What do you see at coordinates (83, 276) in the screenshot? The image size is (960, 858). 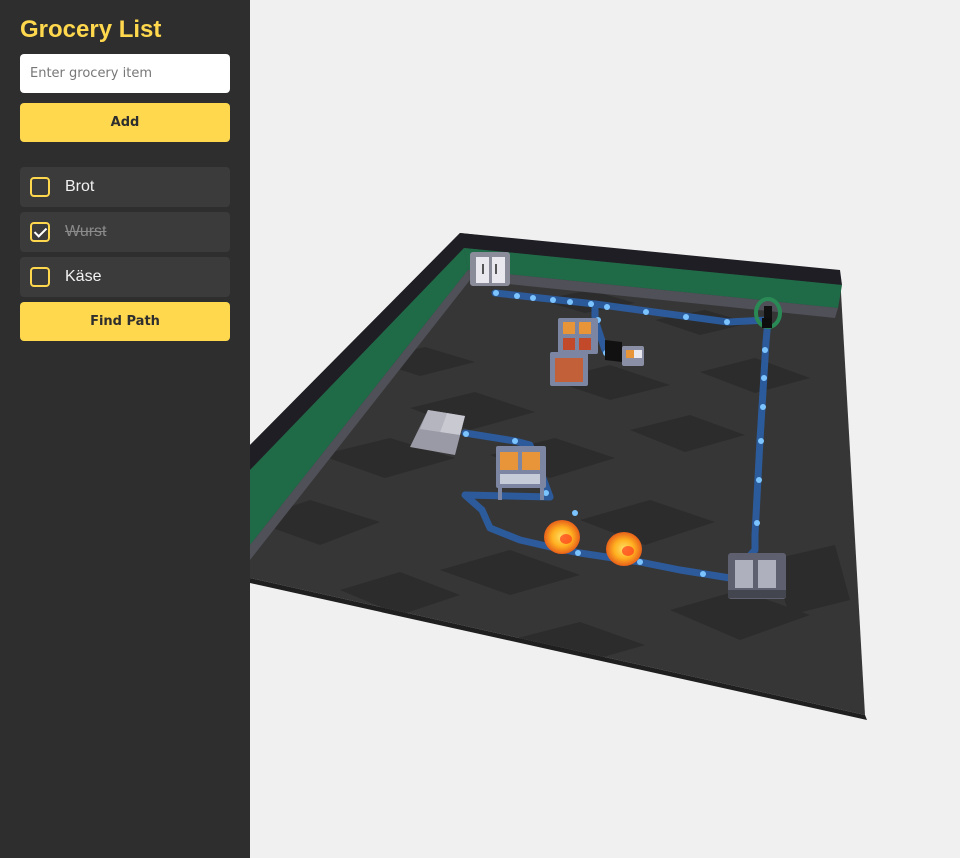 I see `list-item-label: Käse` at bounding box center [83, 276].